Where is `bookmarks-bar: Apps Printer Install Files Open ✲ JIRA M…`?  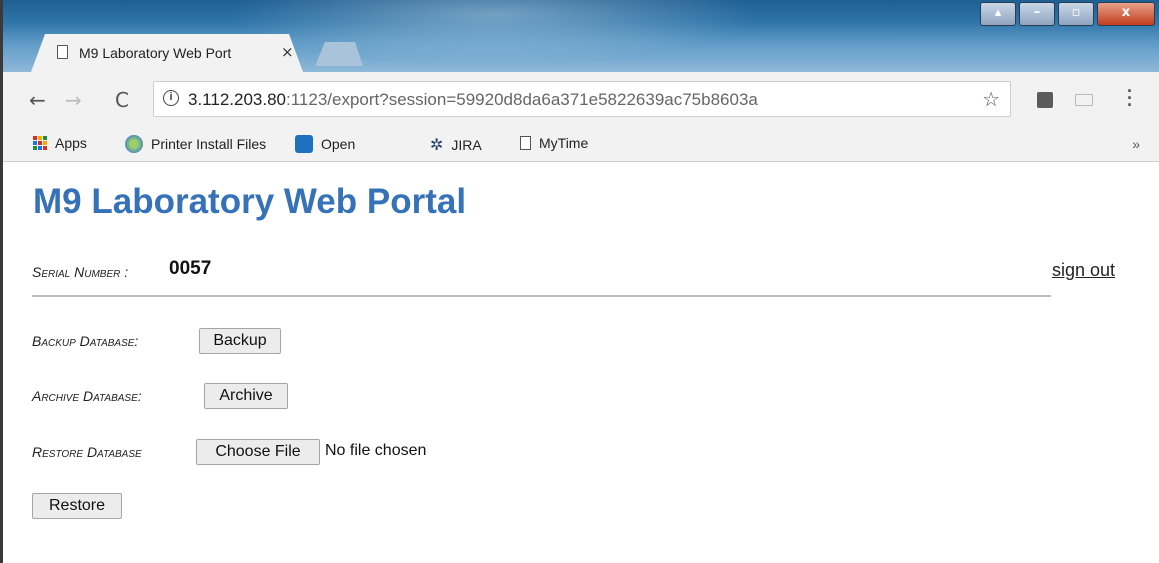 bookmarks-bar: Apps Printer Install Files Open ✲ JIRA M… is located at coordinates (581, 145).